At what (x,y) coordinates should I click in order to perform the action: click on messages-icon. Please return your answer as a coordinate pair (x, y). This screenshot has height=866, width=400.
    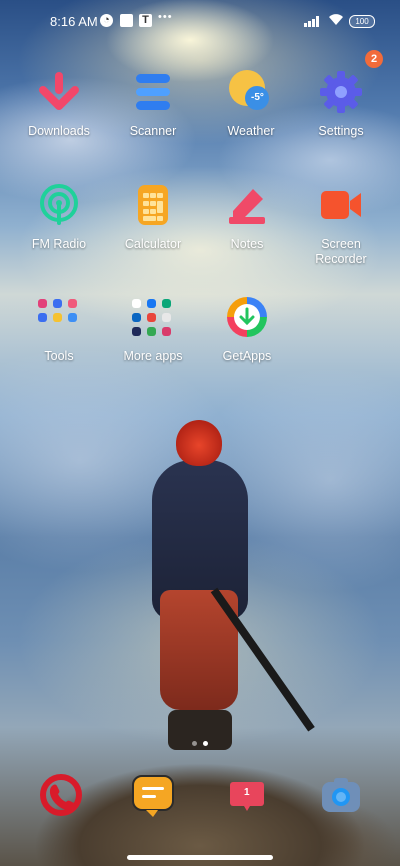
    Looking at the image, I should click on (153, 795).